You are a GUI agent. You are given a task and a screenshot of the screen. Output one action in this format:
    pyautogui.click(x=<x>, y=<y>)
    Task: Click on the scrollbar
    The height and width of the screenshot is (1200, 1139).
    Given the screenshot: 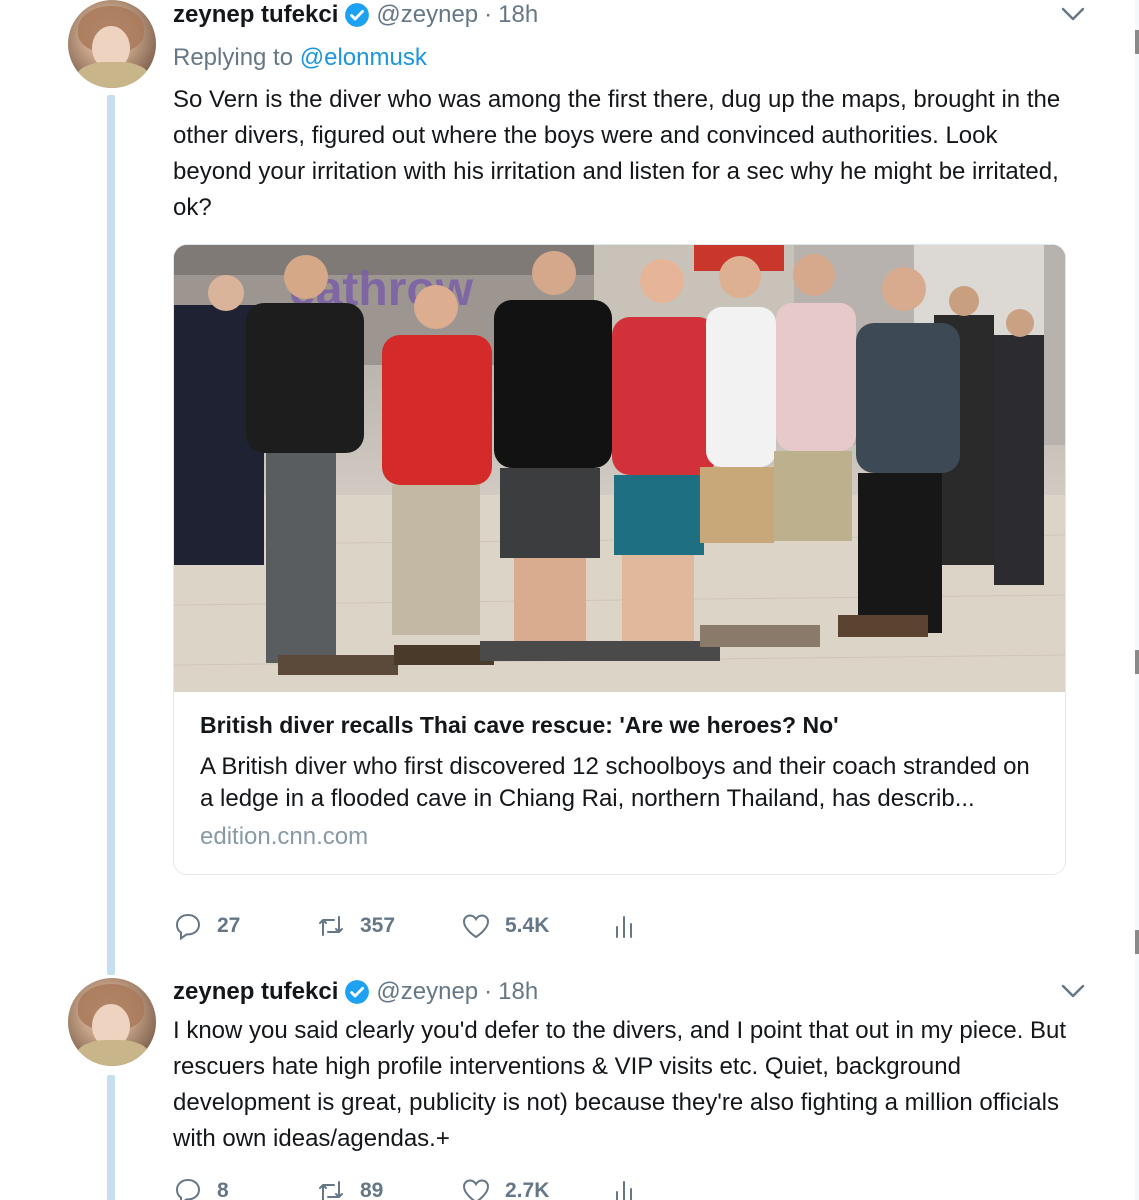 What is the action you would take?
    pyautogui.click(x=1137, y=600)
    